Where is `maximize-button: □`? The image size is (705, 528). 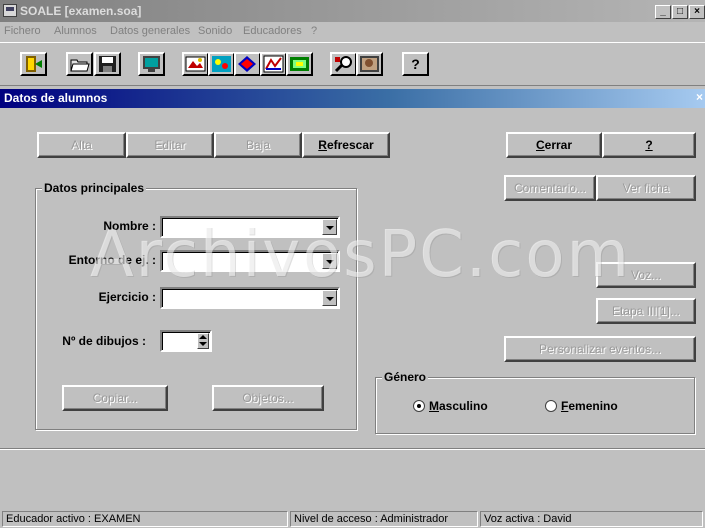 maximize-button: □ is located at coordinates (680, 12).